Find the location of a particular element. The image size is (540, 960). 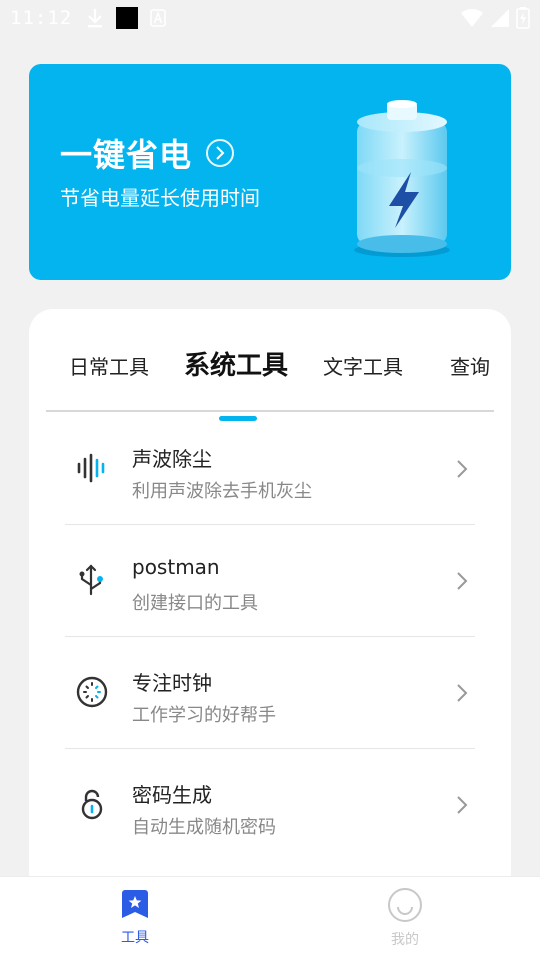

tool-title: 声波除尘 is located at coordinates (172, 459).